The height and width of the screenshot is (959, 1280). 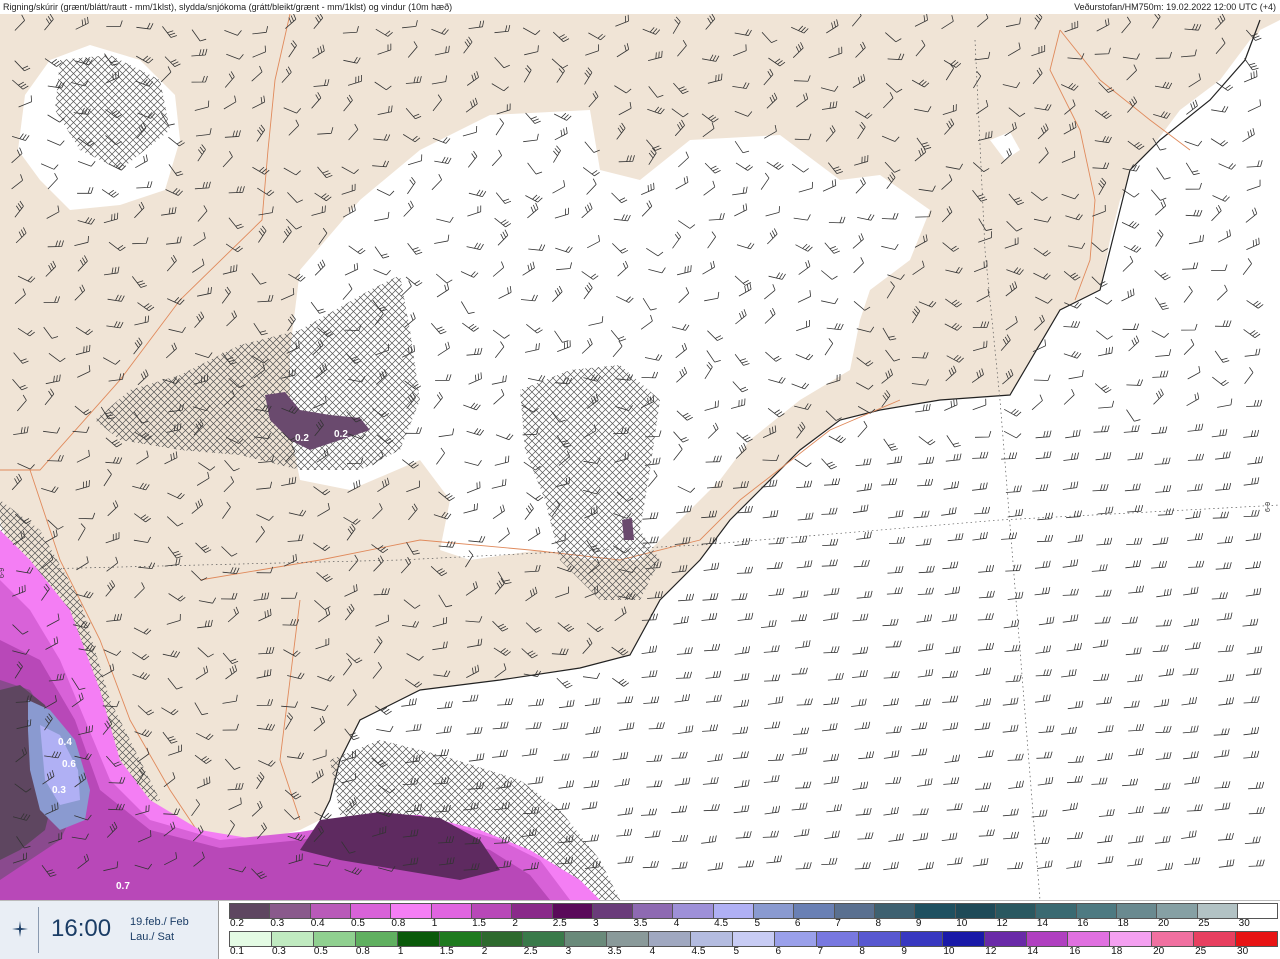 What do you see at coordinates (123, 886) in the screenshot?
I see `precip-label: 0.7` at bounding box center [123, 886].